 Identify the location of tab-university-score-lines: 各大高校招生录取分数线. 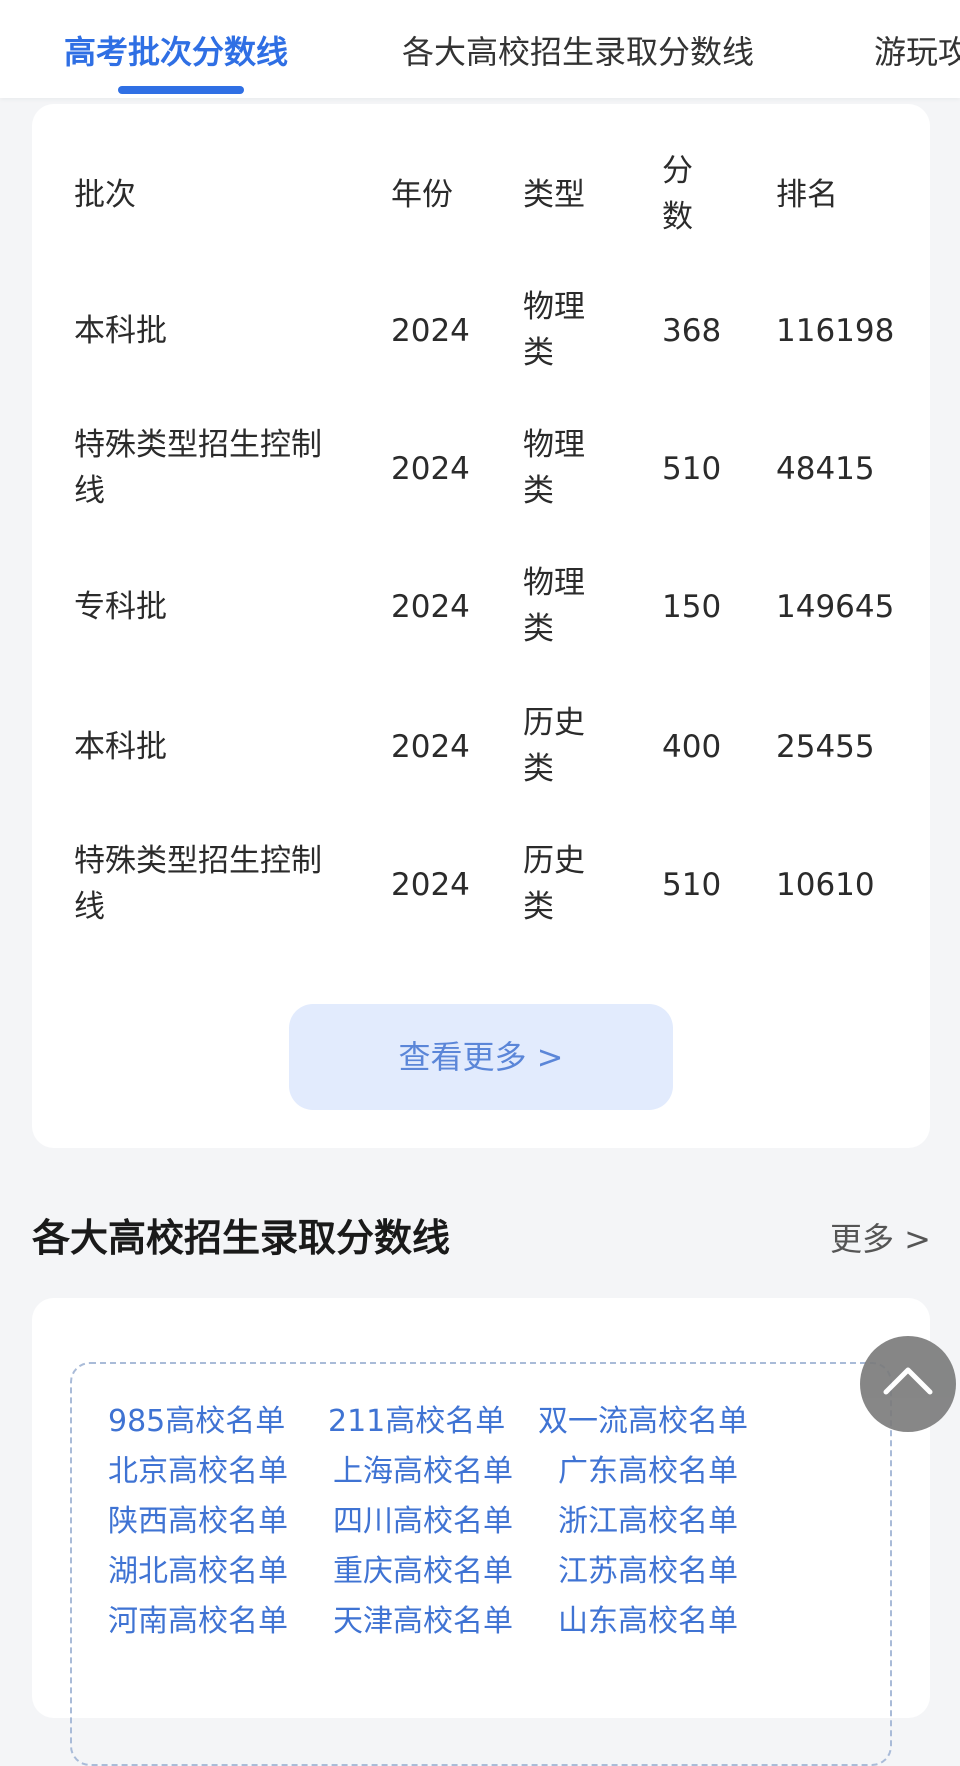
(578, 52).